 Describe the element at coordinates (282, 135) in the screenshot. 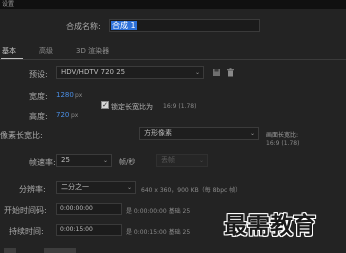

I see `frame-aspect-label: 画面长宽比:` at that location.